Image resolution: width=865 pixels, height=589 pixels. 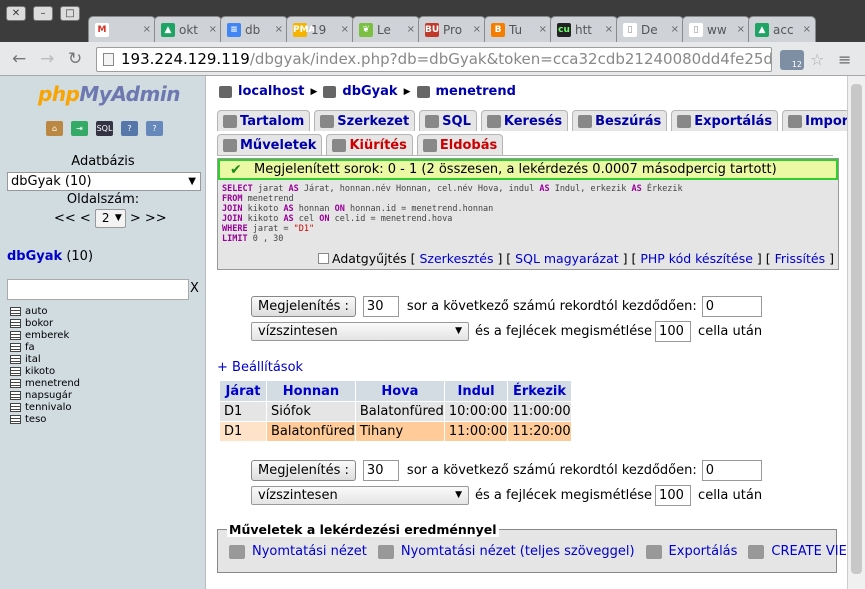 What do you see at coordinates (673, 495) in the screenshot?
I see `repeat-header-input-bottom: 100` at bounding box center [673, 495].